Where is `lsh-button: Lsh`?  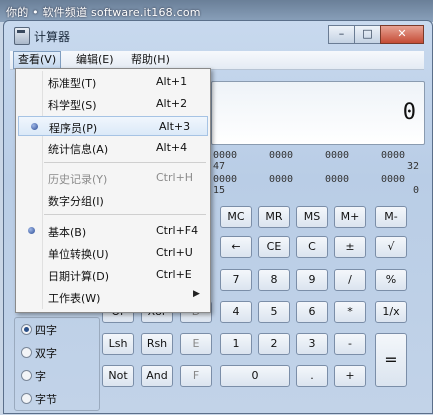 lsh-button: Lsh is located at coordinates (118, 344).